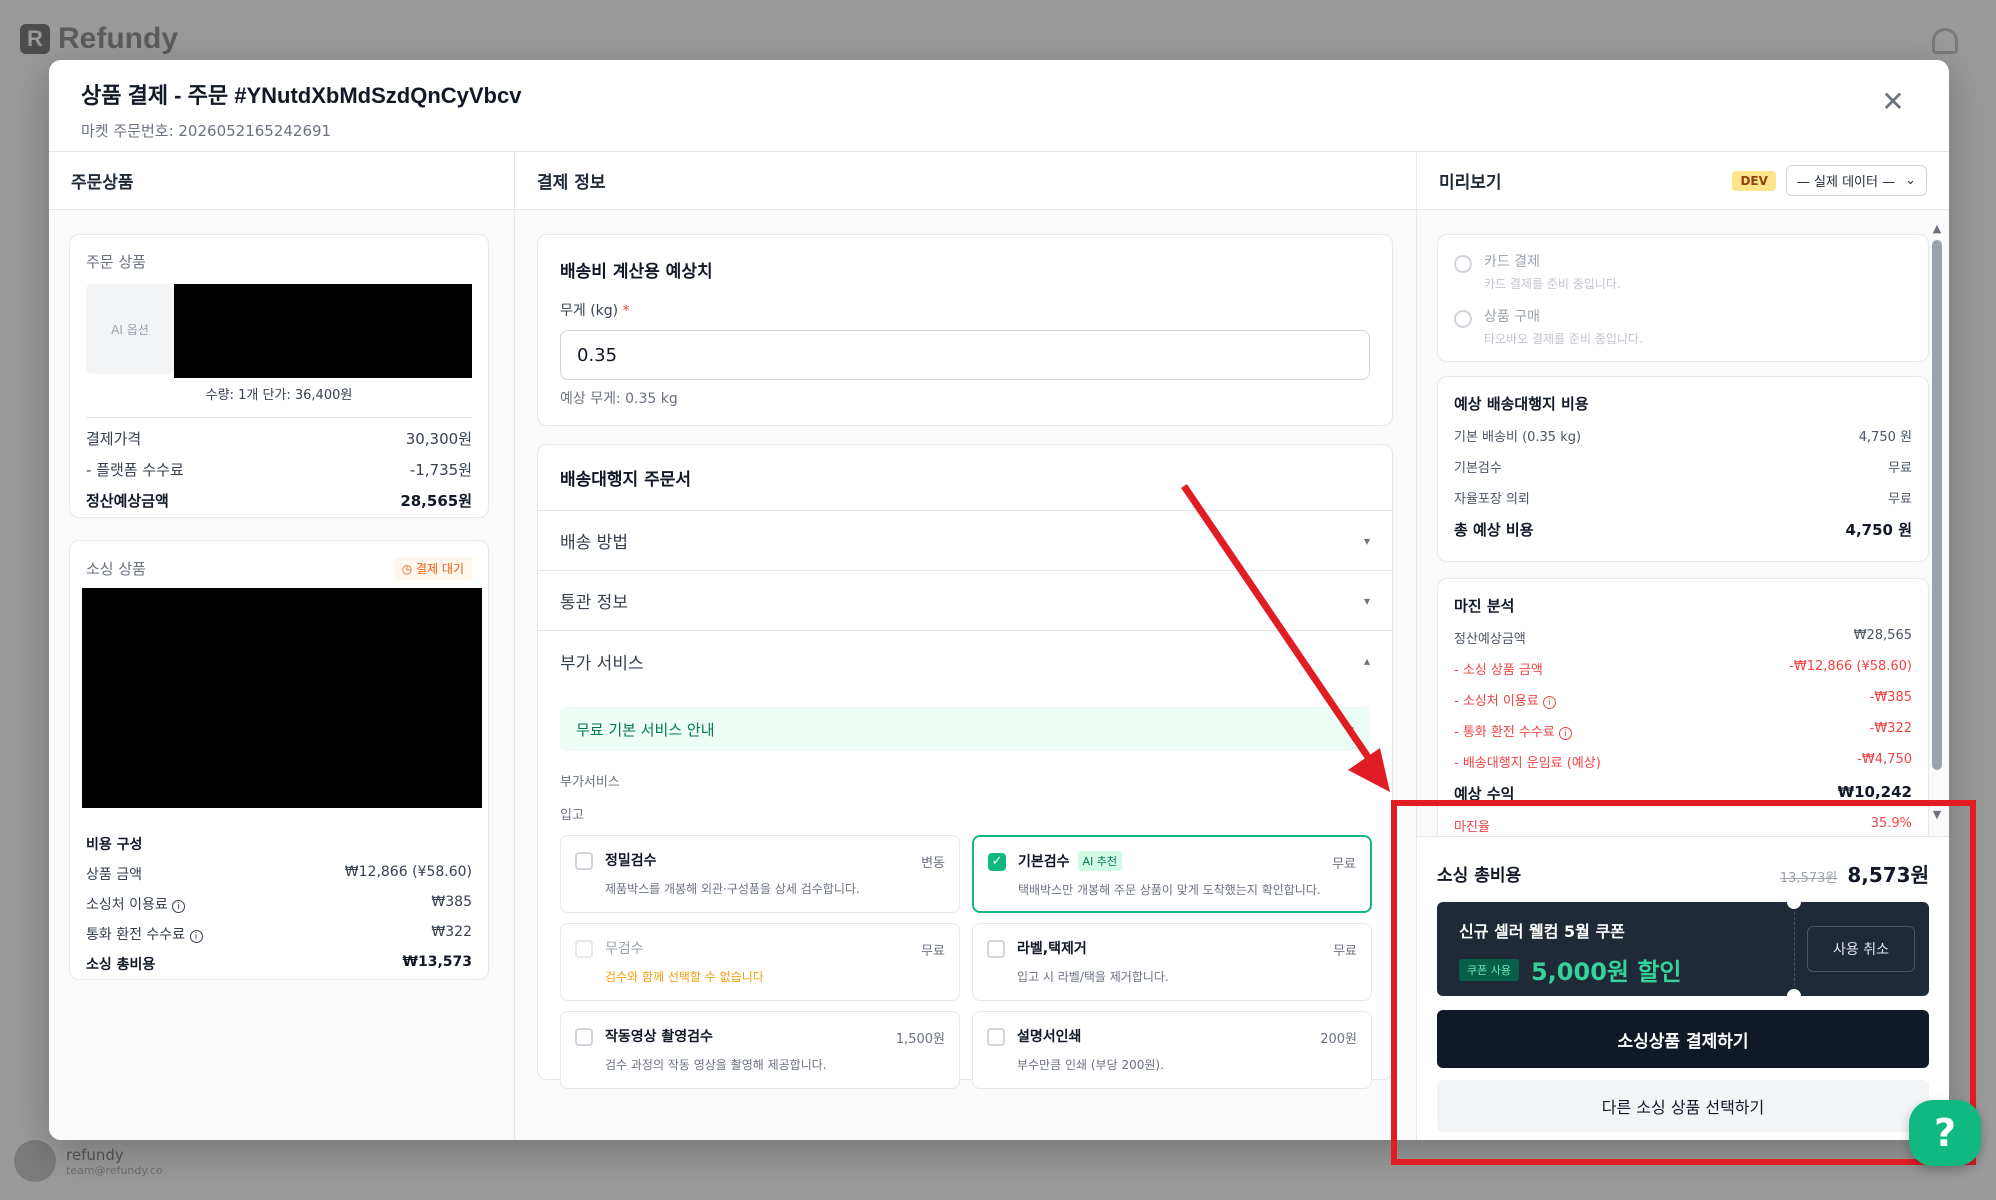 This screenshot has width=1996, height=1200. What do you see at coordinates (323, 331) in the screenshot?
I see `redacted-product-info` at bounding box center [323, 331].